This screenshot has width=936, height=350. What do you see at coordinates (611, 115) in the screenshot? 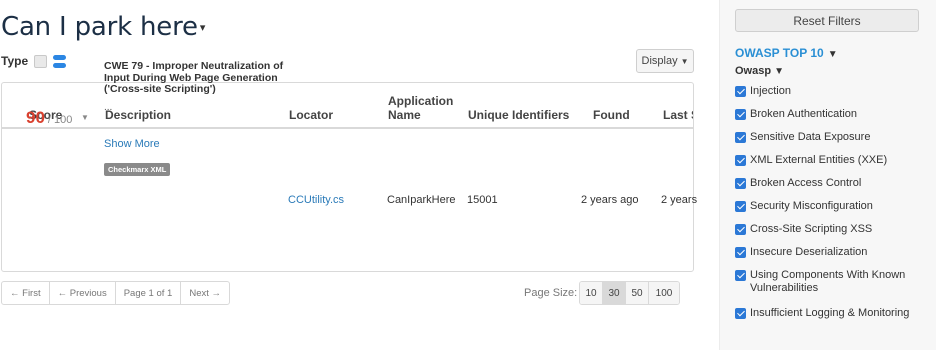
I see `column-header-found: Found` at bounding box center [611, 115].